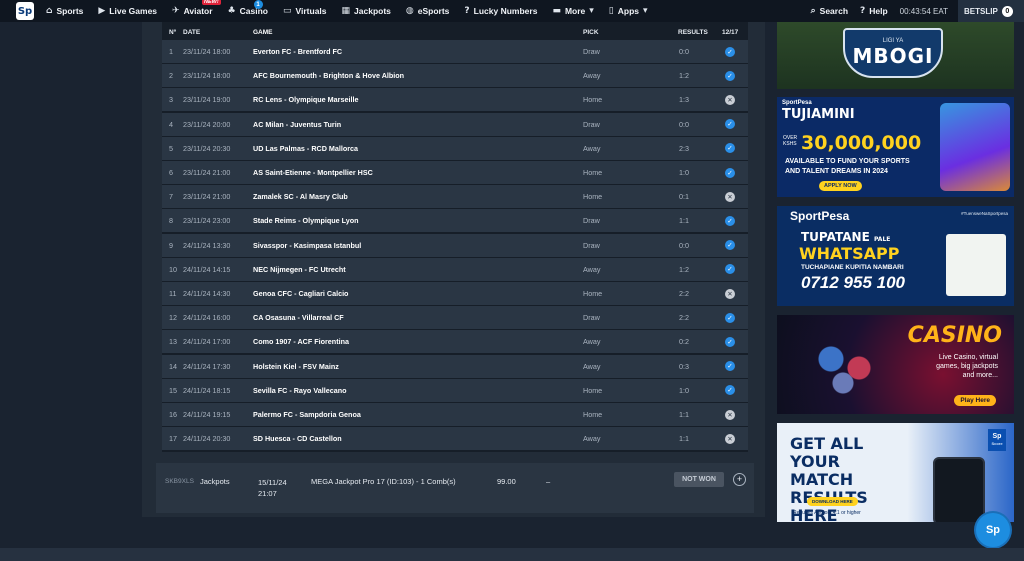  Describe the element at coordinates (171, 245) in the screenshot. I see `row-number: 9` at that location.